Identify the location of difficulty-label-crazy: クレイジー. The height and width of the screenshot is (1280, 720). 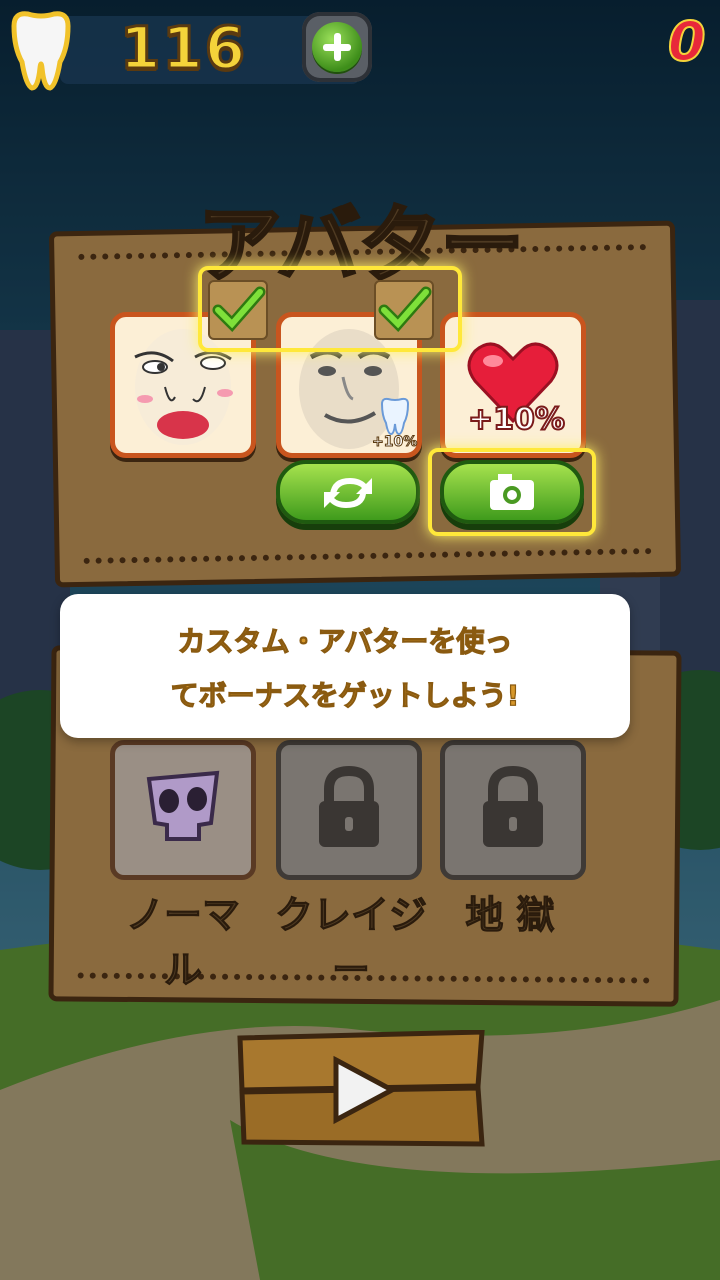
(350, 943).